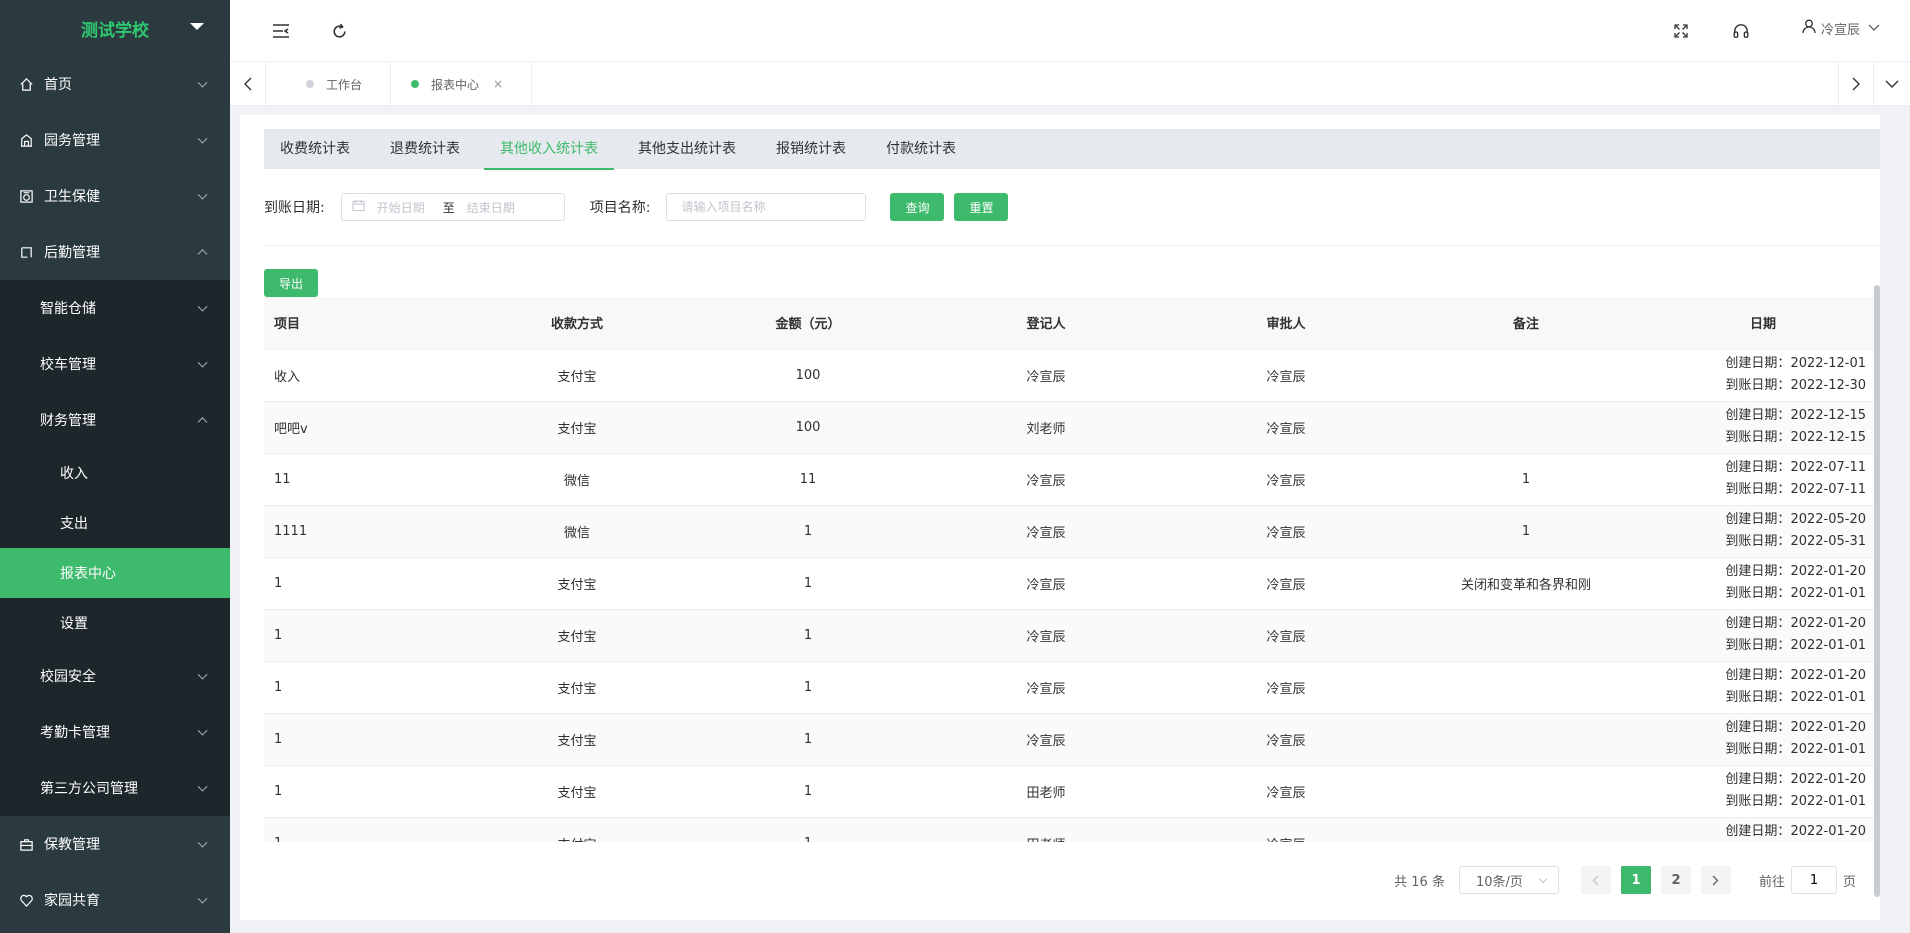  I want to click on page-size-select: 10条/页, so click(1508, 880).